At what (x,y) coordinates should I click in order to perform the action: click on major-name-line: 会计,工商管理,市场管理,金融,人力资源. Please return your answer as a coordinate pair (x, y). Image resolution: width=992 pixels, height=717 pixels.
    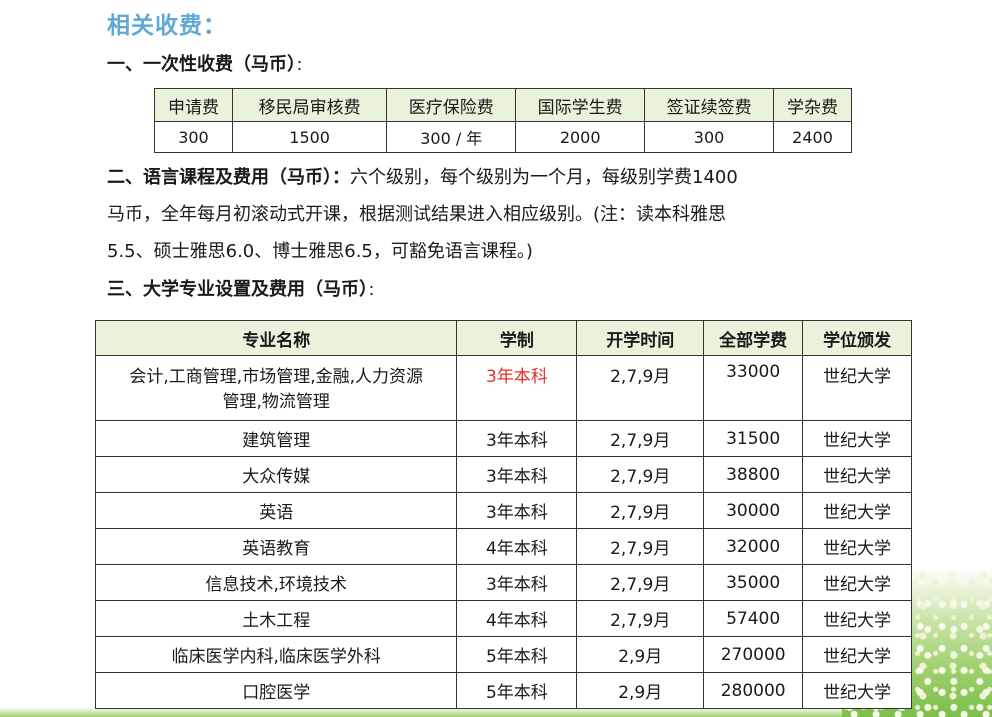
    Looking at the image, I should click on (276, 377).